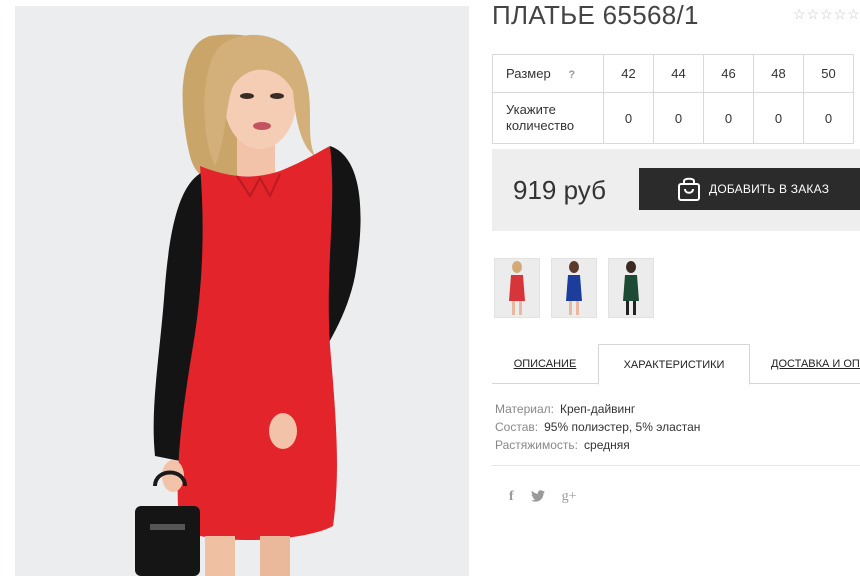 The width and height of the screenshot is (860, 576). What do you see at coordinates (628, 73) in the screenshot?
I see `size-42: 42` at bounding box center [628, 73].